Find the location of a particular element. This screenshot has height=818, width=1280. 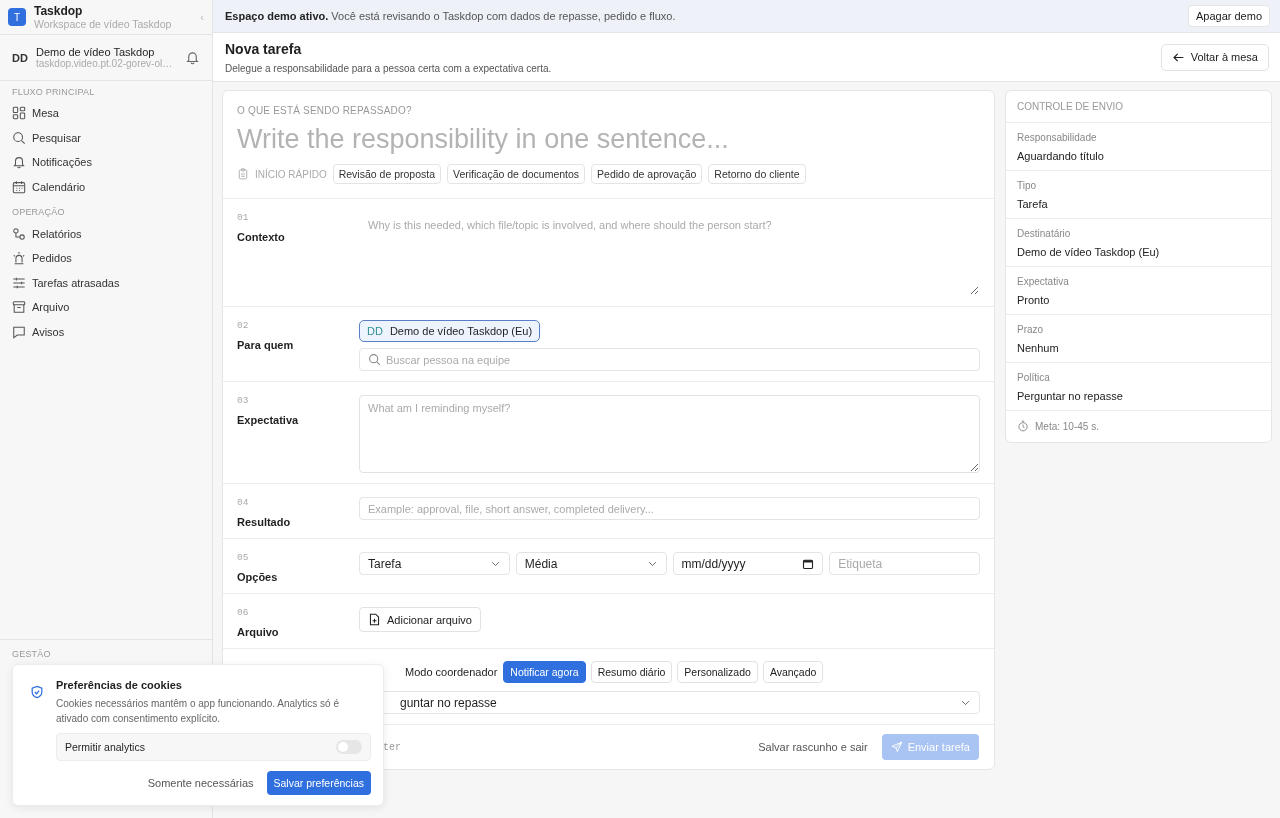

file-plus-icon is located at coordinates (374, 619).